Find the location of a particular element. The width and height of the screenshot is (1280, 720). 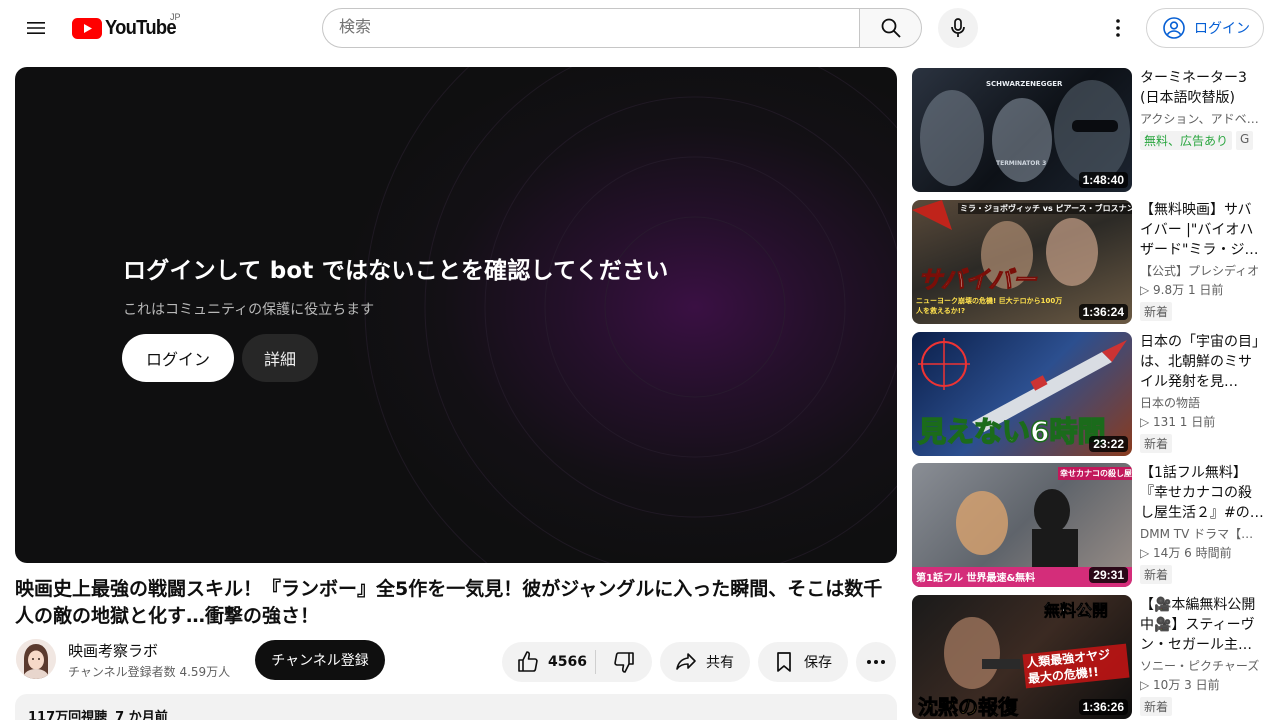

recommendation-thumbnail: SCHWARZENEGGER TERMINATOR 3 1:48:40 is located at coordinates (1022, 130).